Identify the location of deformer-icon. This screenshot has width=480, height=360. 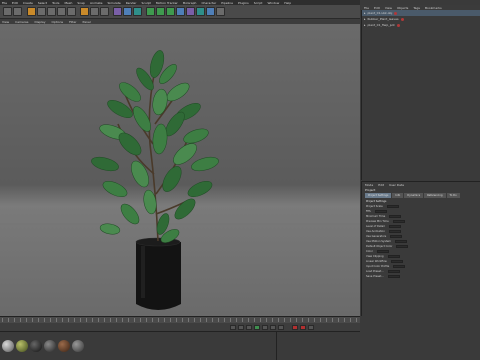
(190, 11).